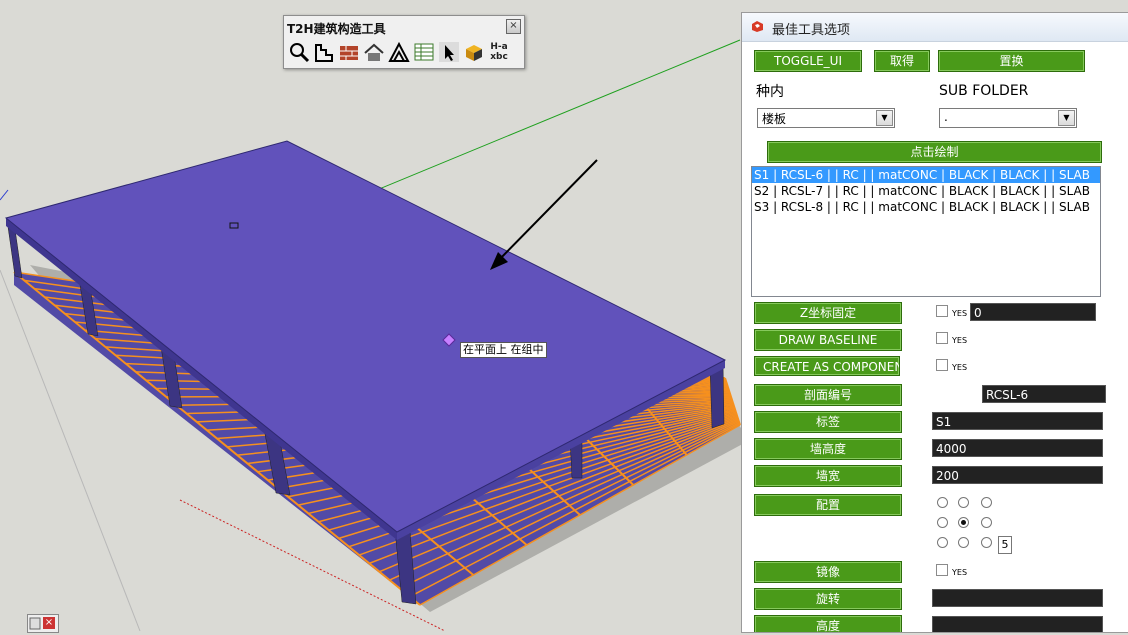 This screenshot has height=635, width=1128. Describe the element at coordinates (1008, 118) in the screenshot. I see `subfolder-select: . ▼` at that location.